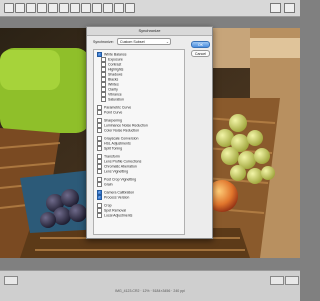  I want to click on checklist-item-label: Lens Profile Corrections, so click(123, 161).